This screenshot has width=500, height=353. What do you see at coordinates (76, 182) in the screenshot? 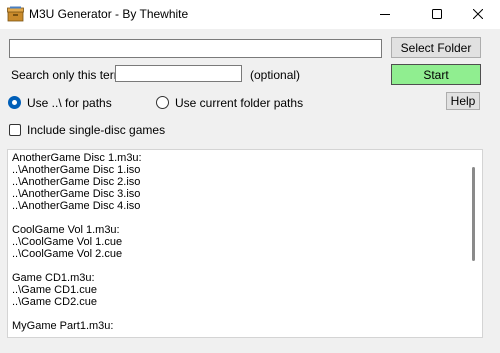
I see `output-line: ..\AnotherGame Disc 2.iso` at bounding box center [76, 182].